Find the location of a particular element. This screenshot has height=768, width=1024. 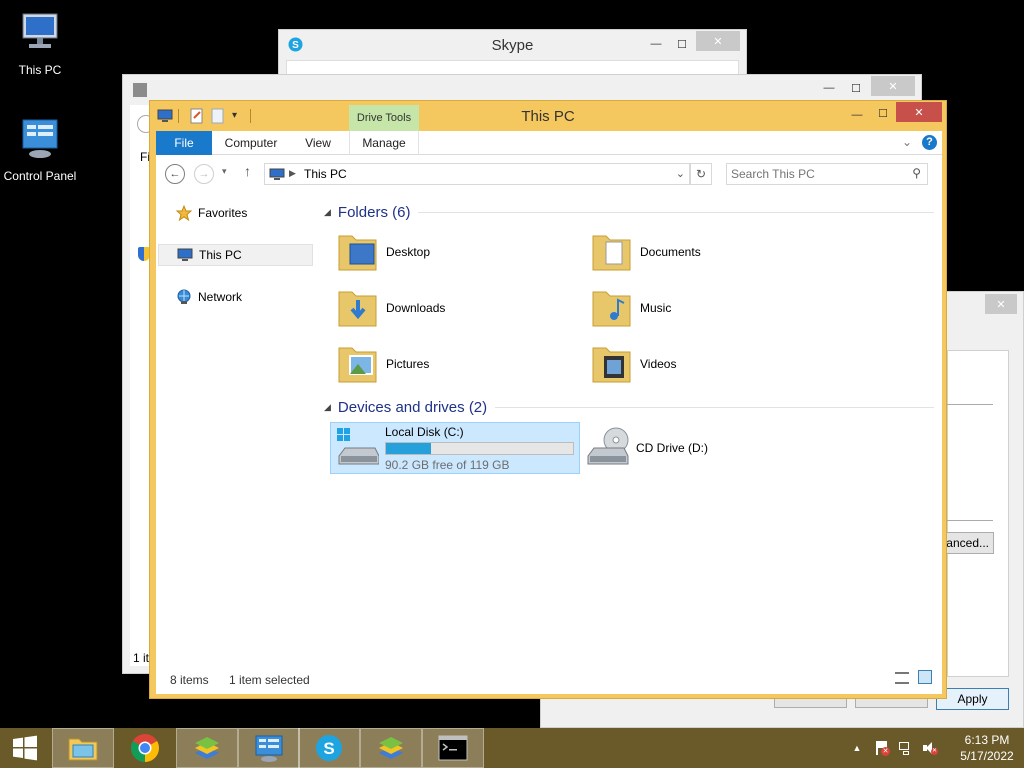

chrome-icon is located at coordinates (145, 748).